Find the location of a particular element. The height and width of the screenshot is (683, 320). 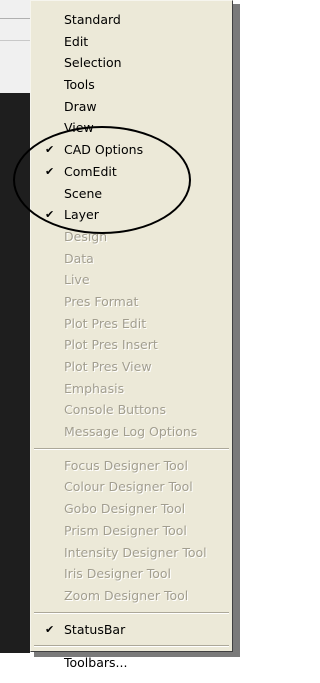

menu-item-iris-designer-tool: Iris Designer Tool is located at coordinates (131, 574).